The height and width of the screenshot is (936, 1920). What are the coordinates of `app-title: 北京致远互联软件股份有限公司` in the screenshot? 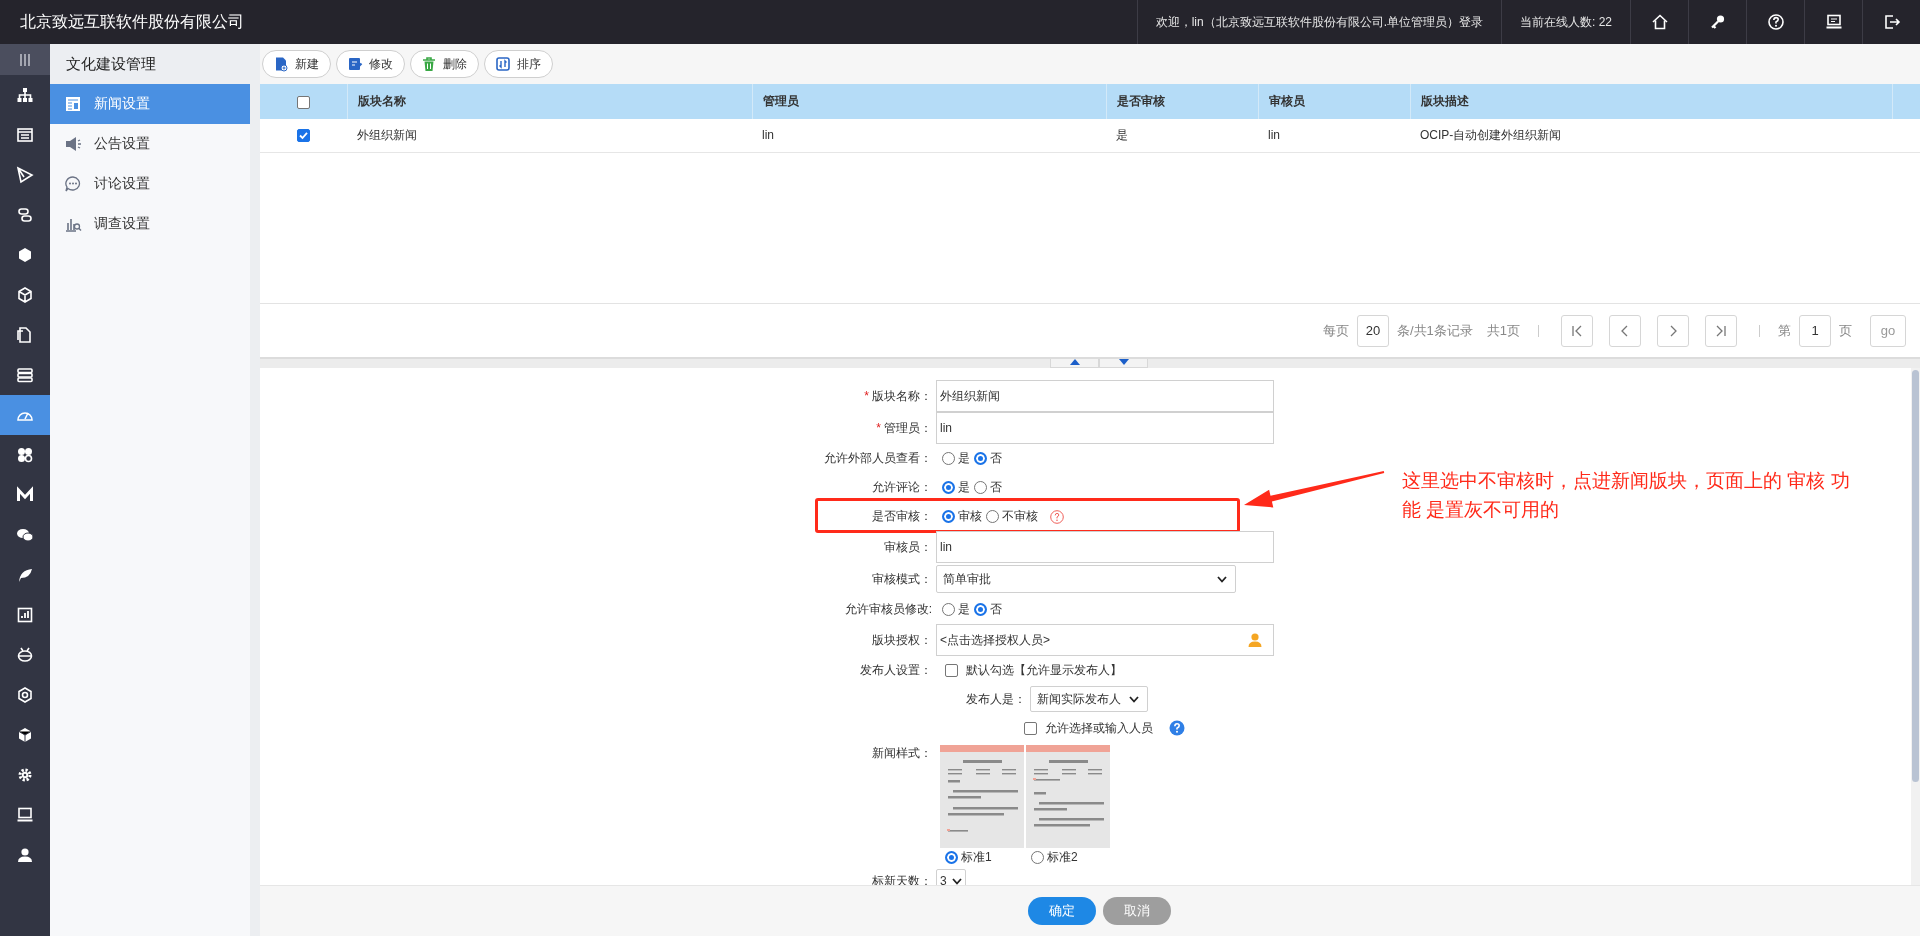 It's located at (132, 21).